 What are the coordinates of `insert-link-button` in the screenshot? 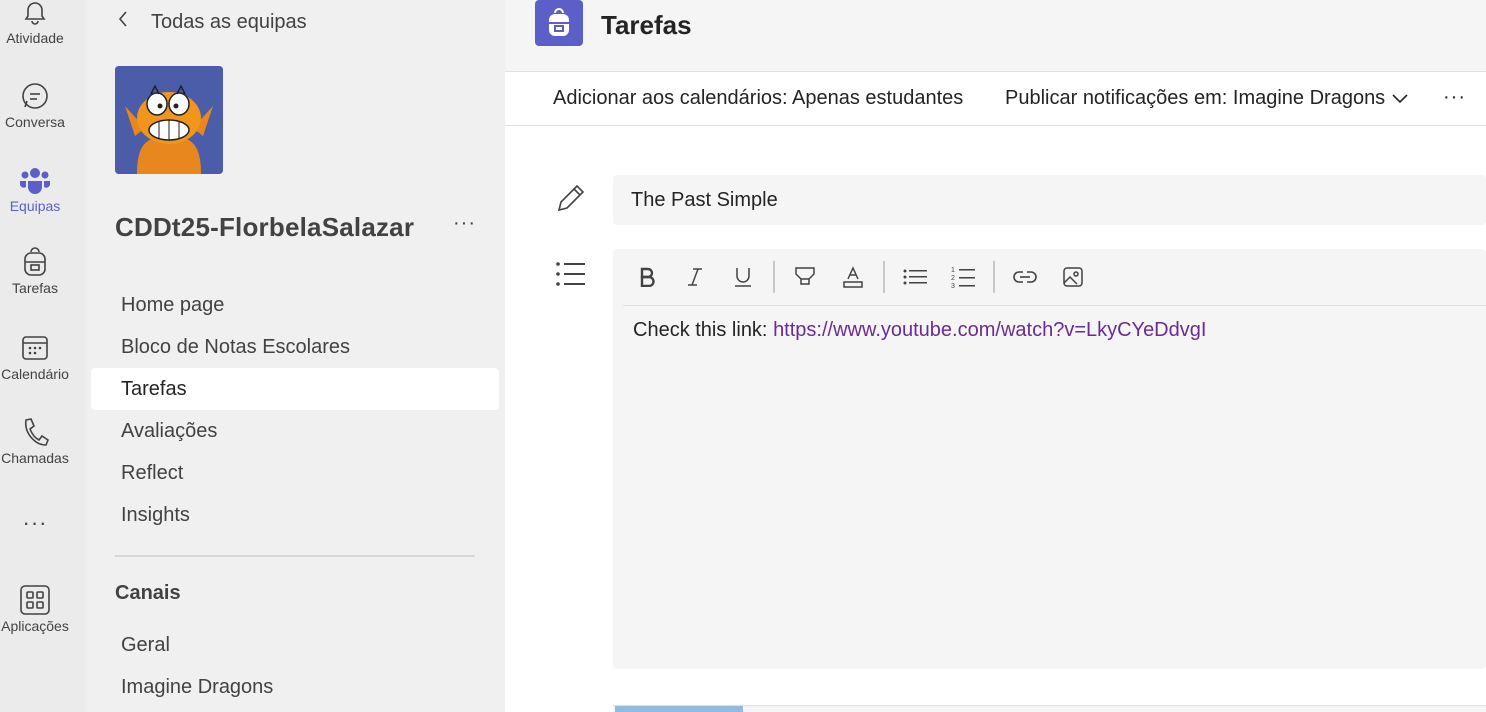 It's located at (1025, 277).